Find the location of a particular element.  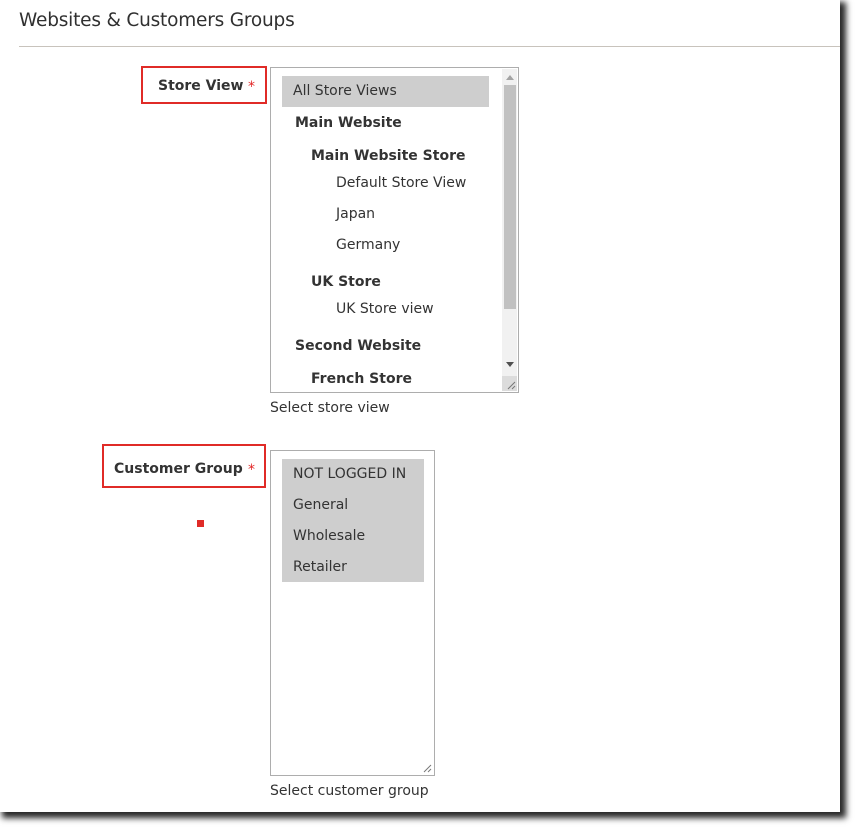

store-option-uk-store-view: UK Store view is located at coordinates (385, 309).